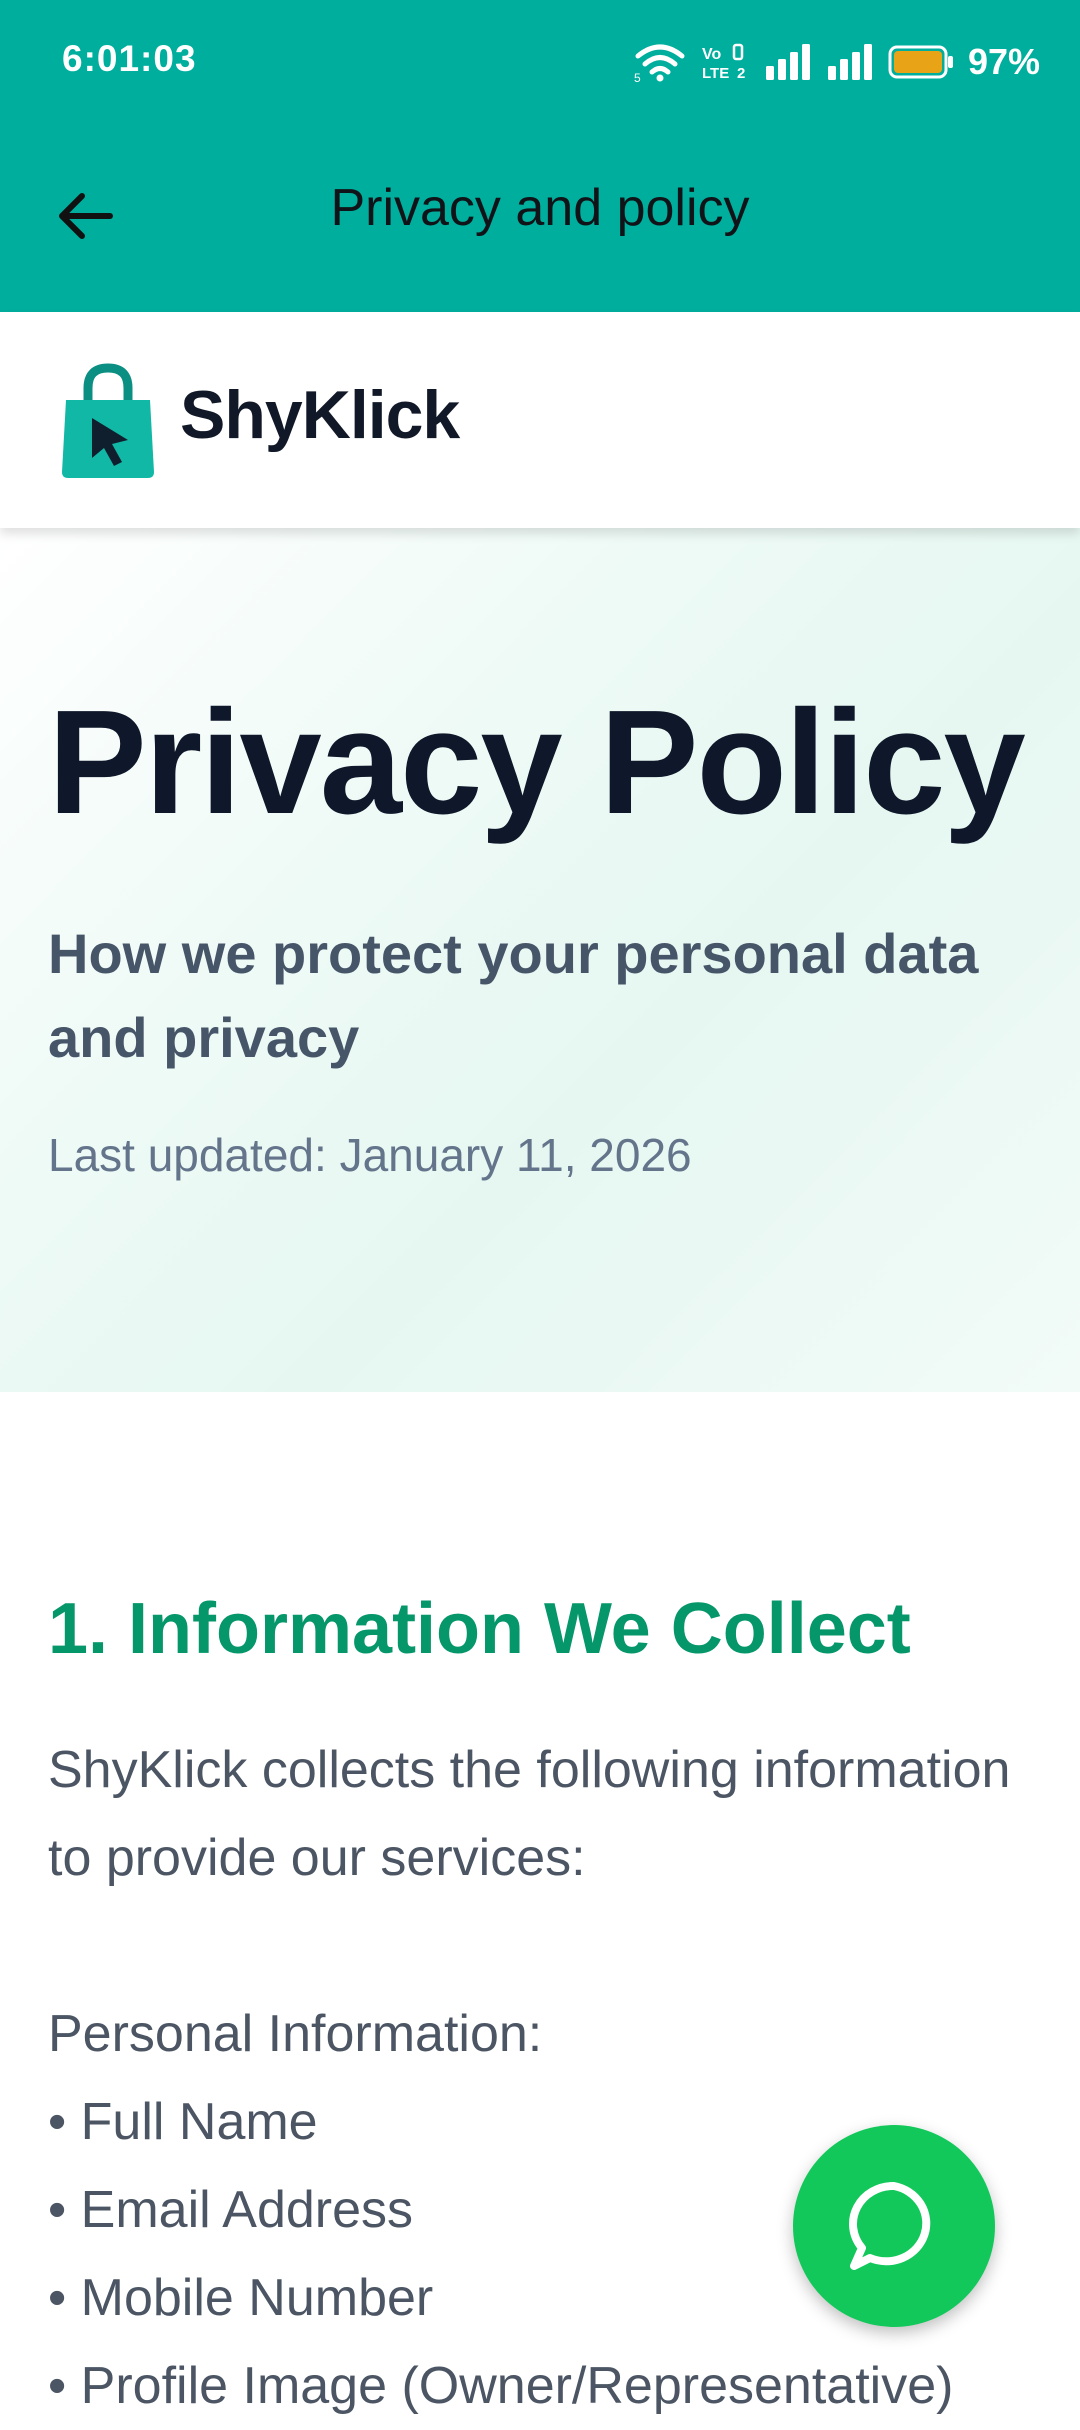 The height and width of the screenshot is (2430, 1080). What do you see at coordinates (715, 73) in the screenshot?
I see `svg-text: LTE` at bounding box center [715, 73].